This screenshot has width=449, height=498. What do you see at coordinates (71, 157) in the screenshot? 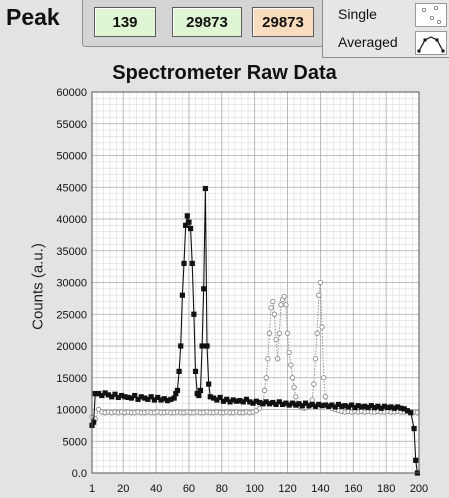
I see `y-tick-label: 50000` at bounding box center [71, 157].